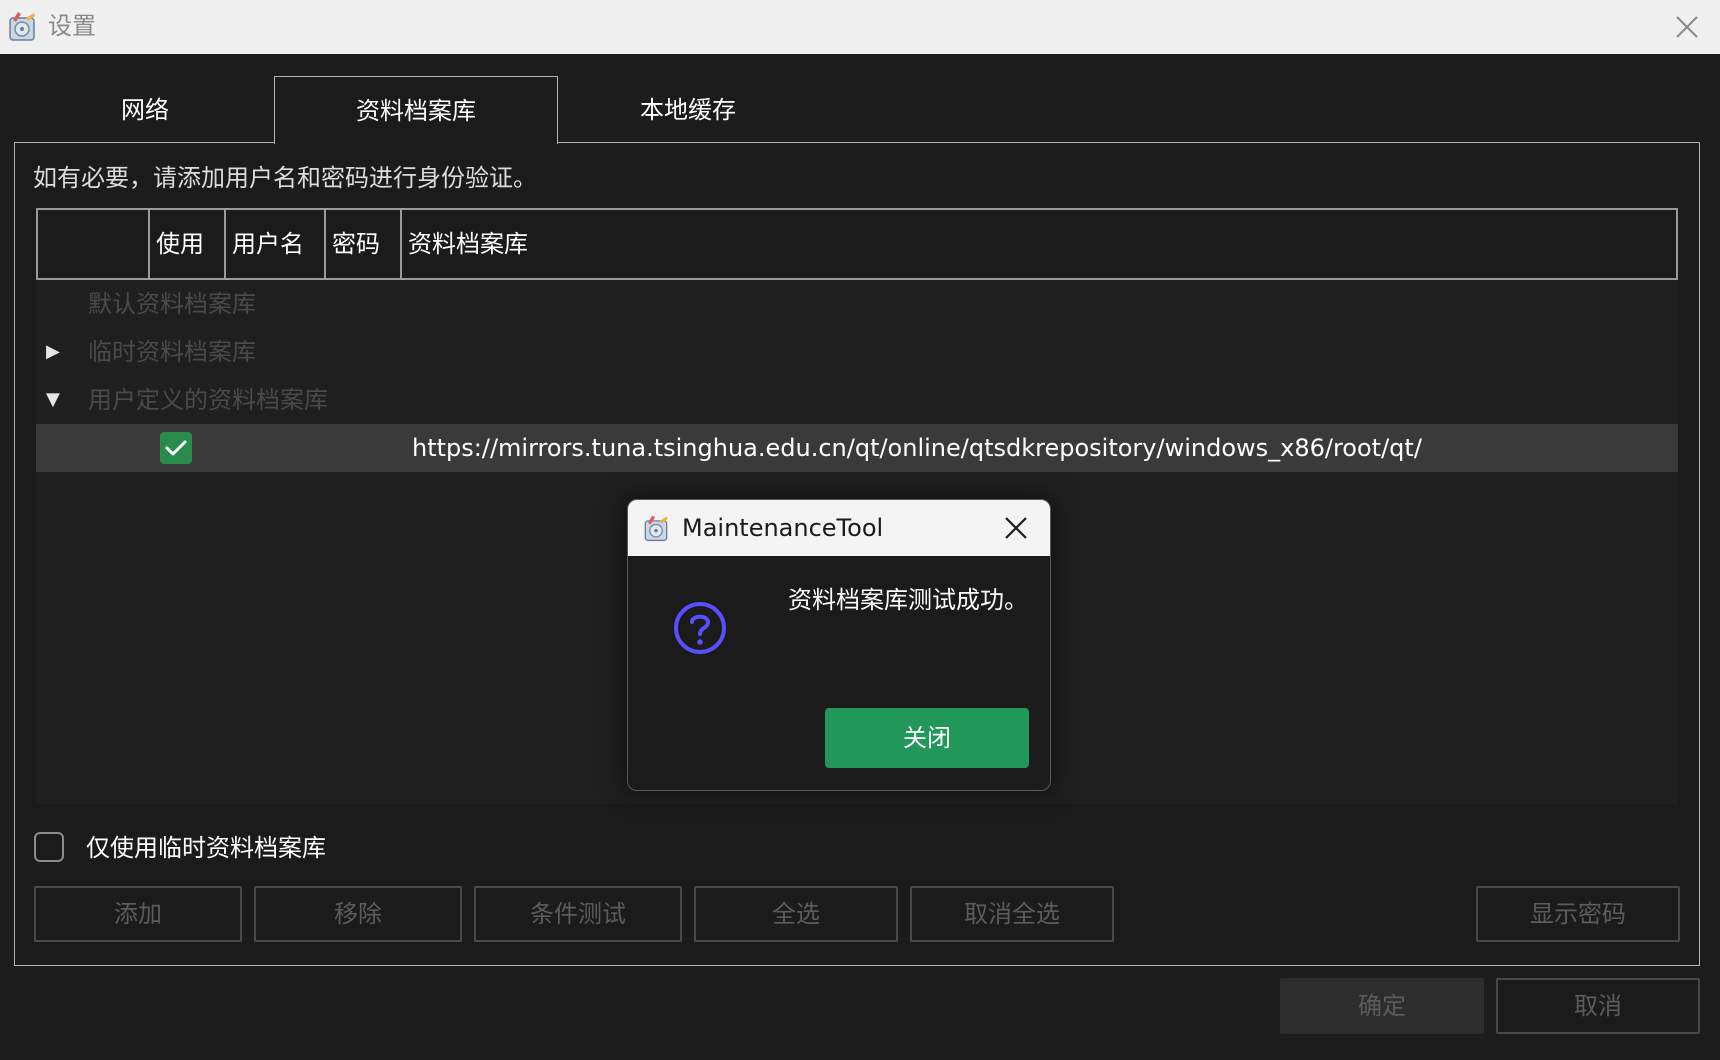 The image size is (1720, 1060). I want to click on tab-local-cache: 本地缓存, so click(688, 110).